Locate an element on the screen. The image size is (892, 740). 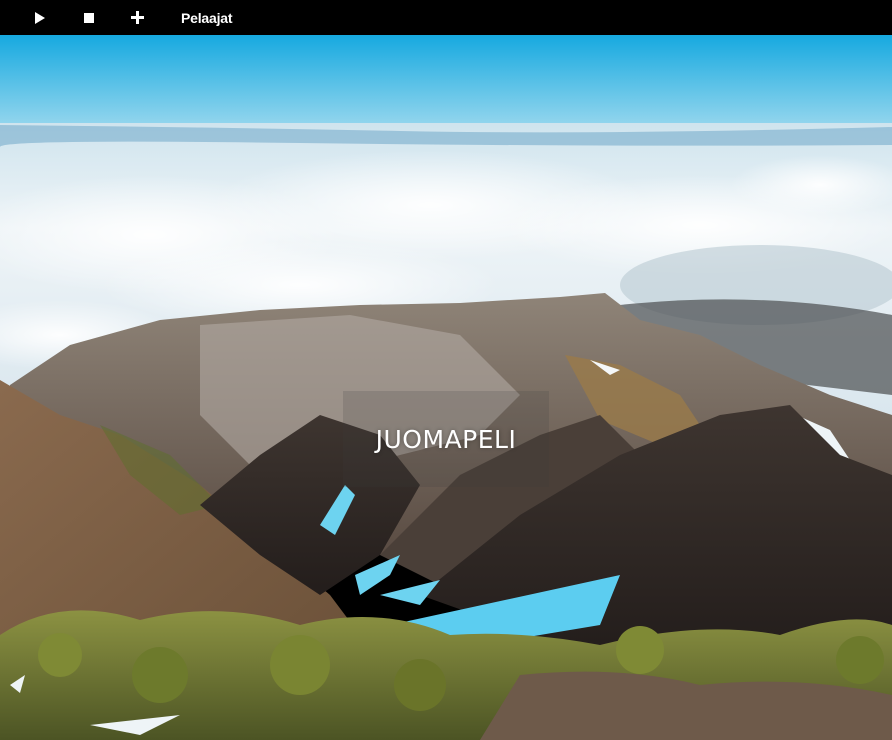
title-box: JUOMAPELI is located at coordinates (446, 439).